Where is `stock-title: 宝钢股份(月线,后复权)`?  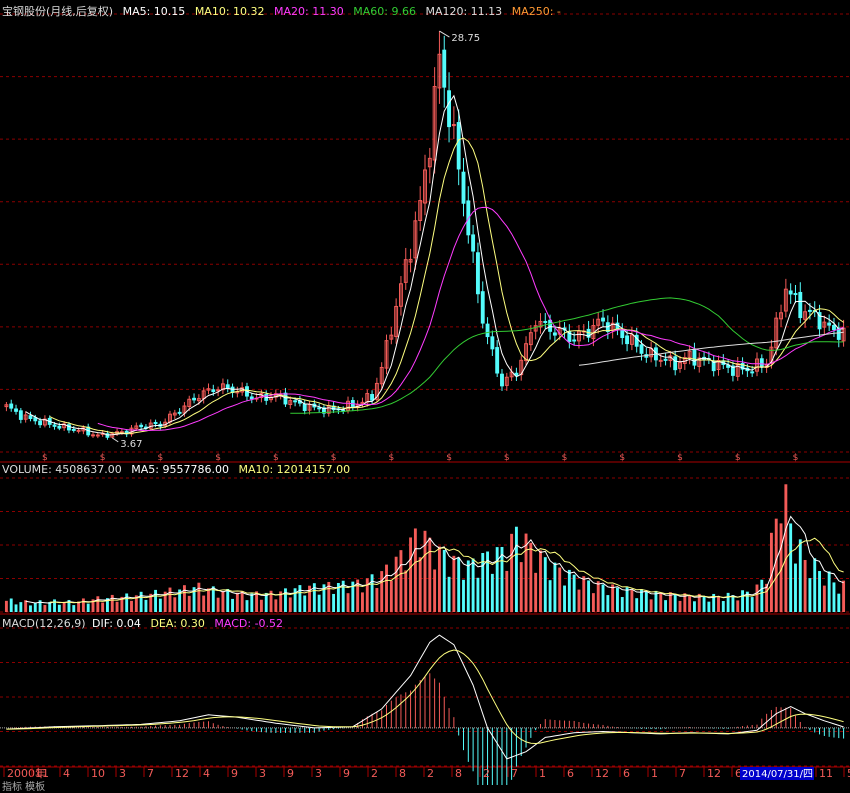
stock-title: 宝钢股份(月线,后复权) is located at coordinates (57, 11).